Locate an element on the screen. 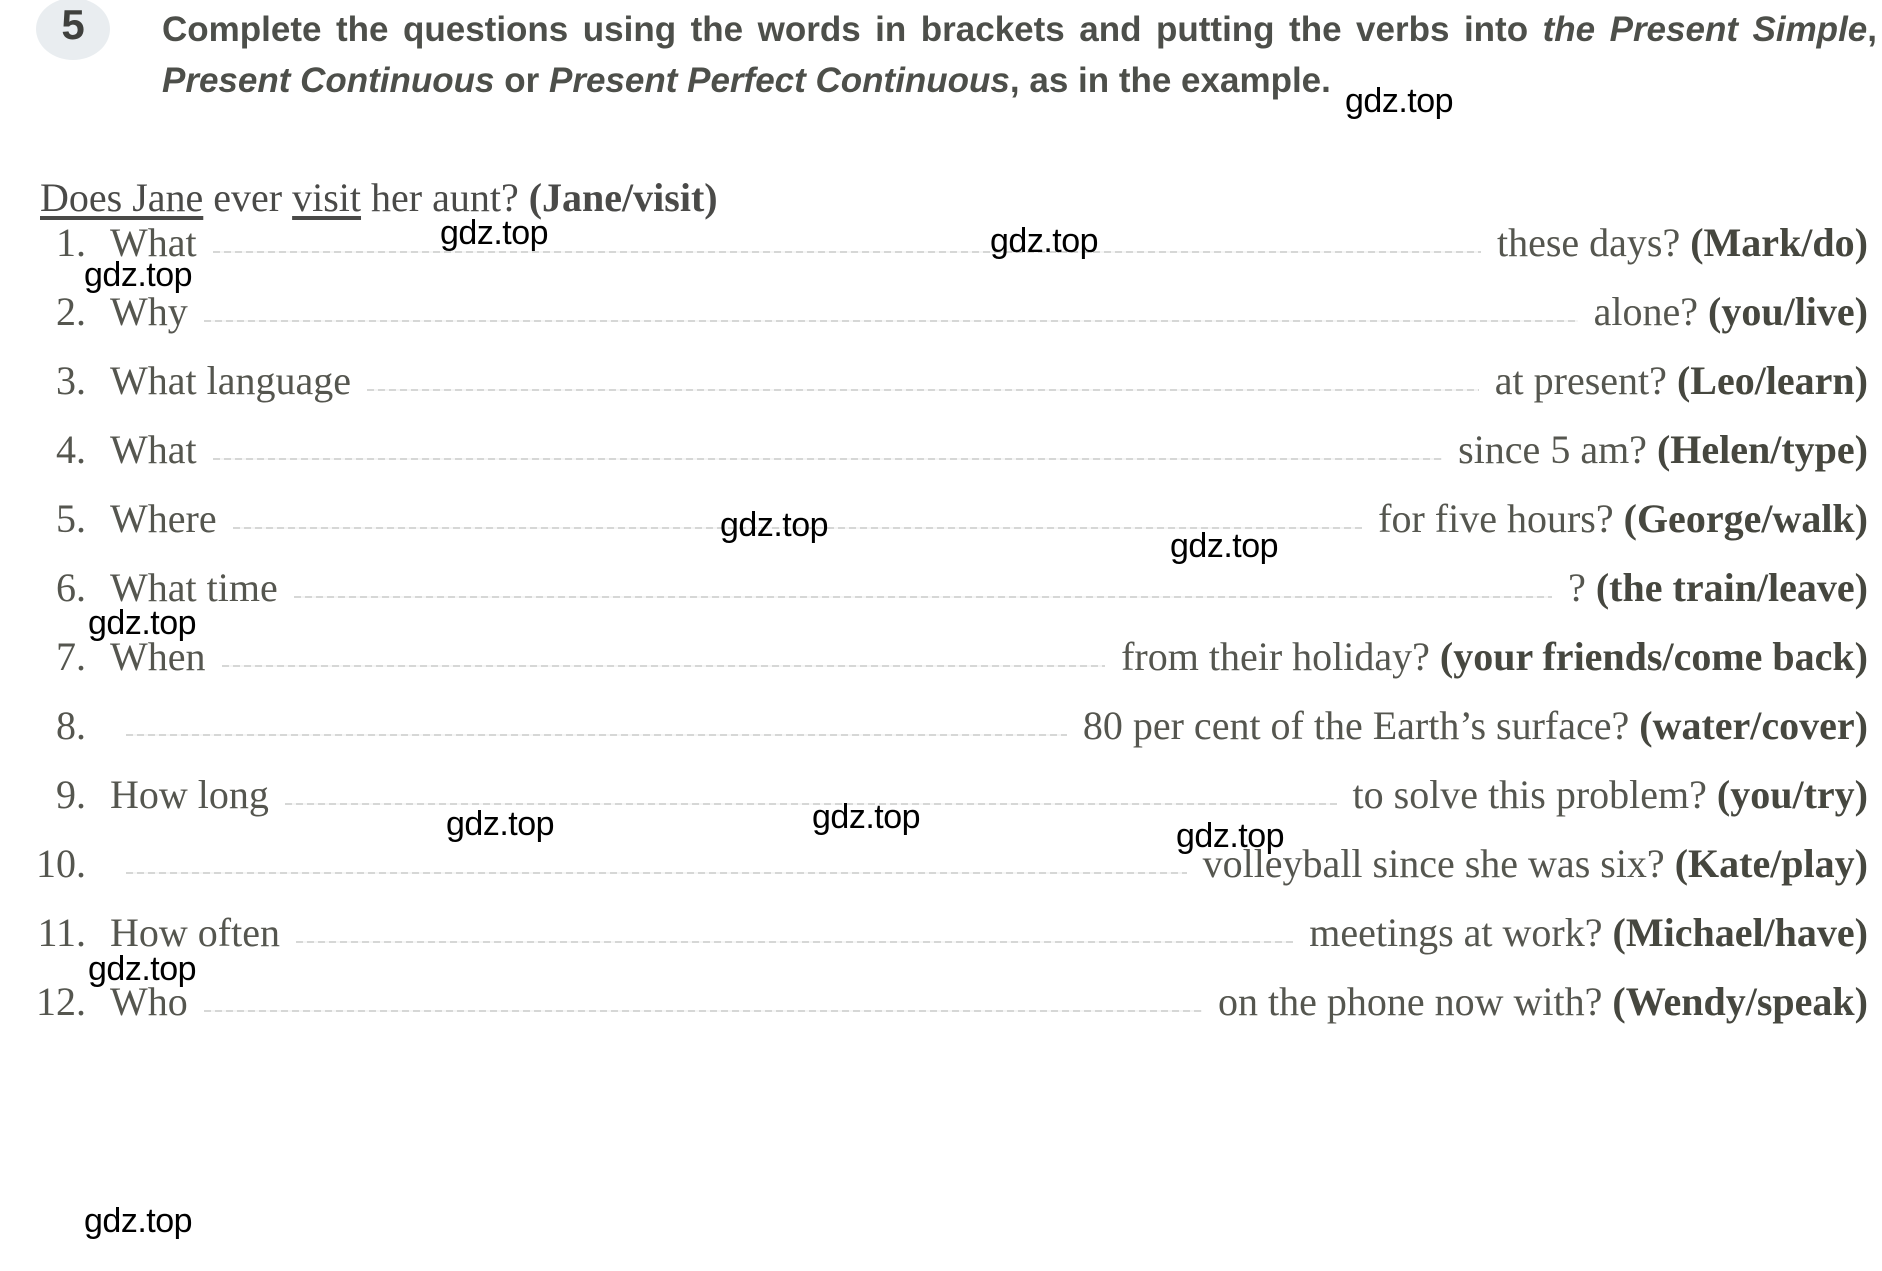 This screenshot has height=1271, width=1882. question-cue: (your friends/come back) is located at coordinates (1653, 656).